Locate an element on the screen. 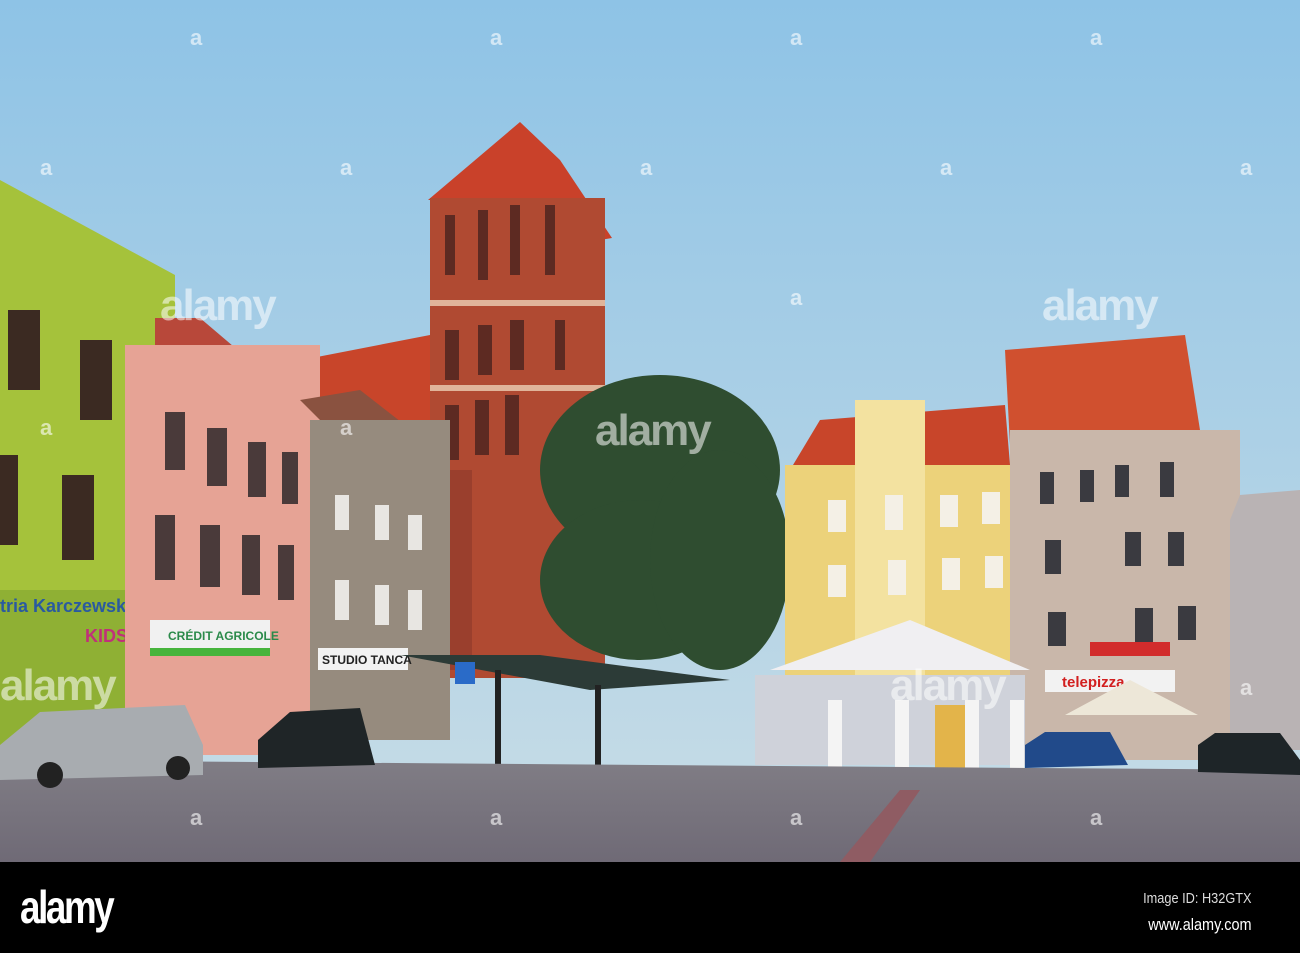 The width and height of the screenshot is (1300, 953). sign-kids: KIDS is located at coordinates (106, 636).